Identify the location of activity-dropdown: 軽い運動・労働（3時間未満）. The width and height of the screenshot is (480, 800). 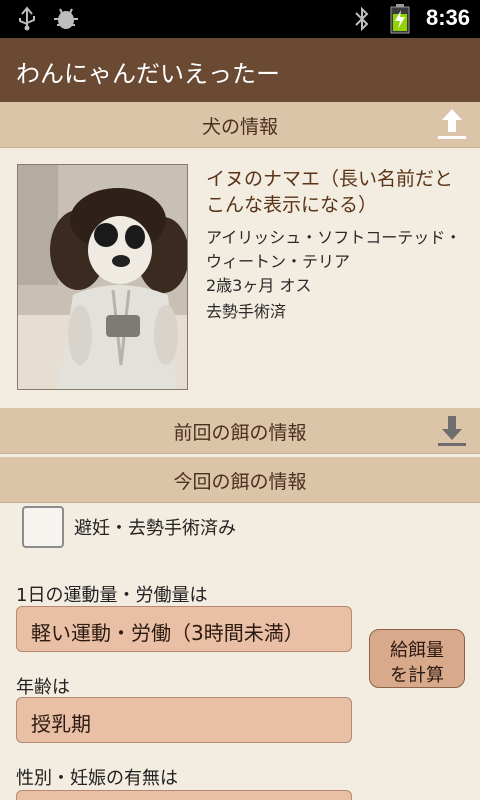
(184, 629).